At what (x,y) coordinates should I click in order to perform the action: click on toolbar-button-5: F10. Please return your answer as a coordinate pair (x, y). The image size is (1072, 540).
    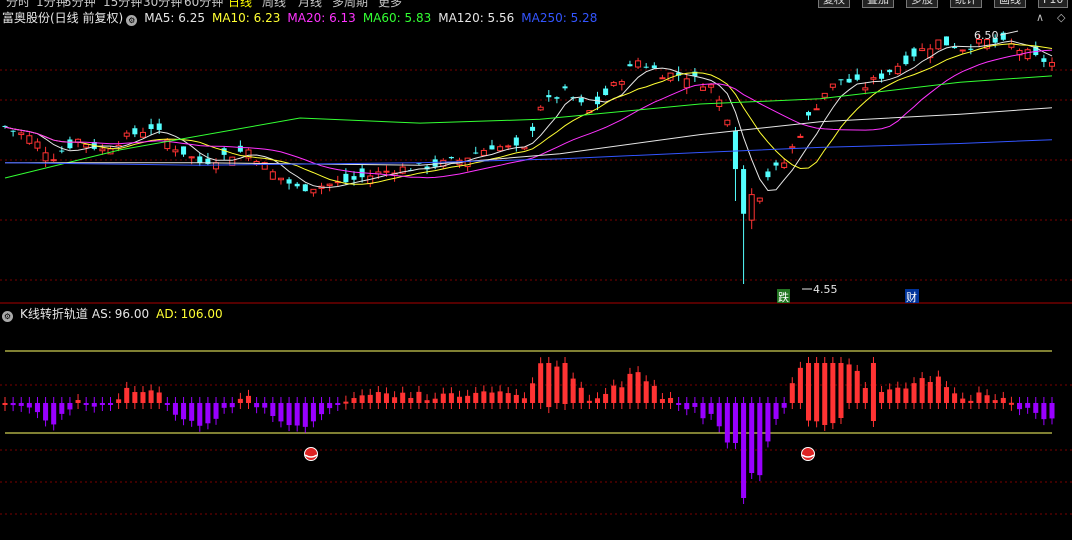
    Looking at the image, I should click on (1053, 4).